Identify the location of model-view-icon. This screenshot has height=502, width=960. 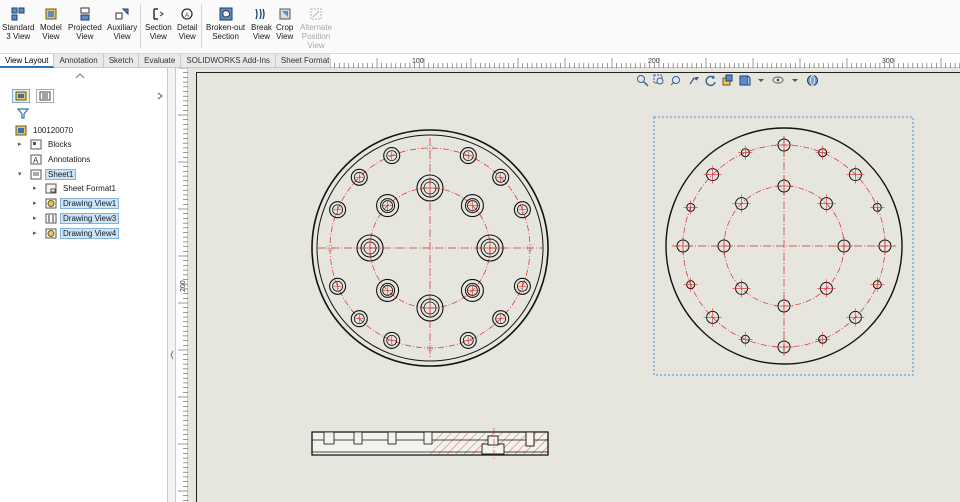
(51, 14).